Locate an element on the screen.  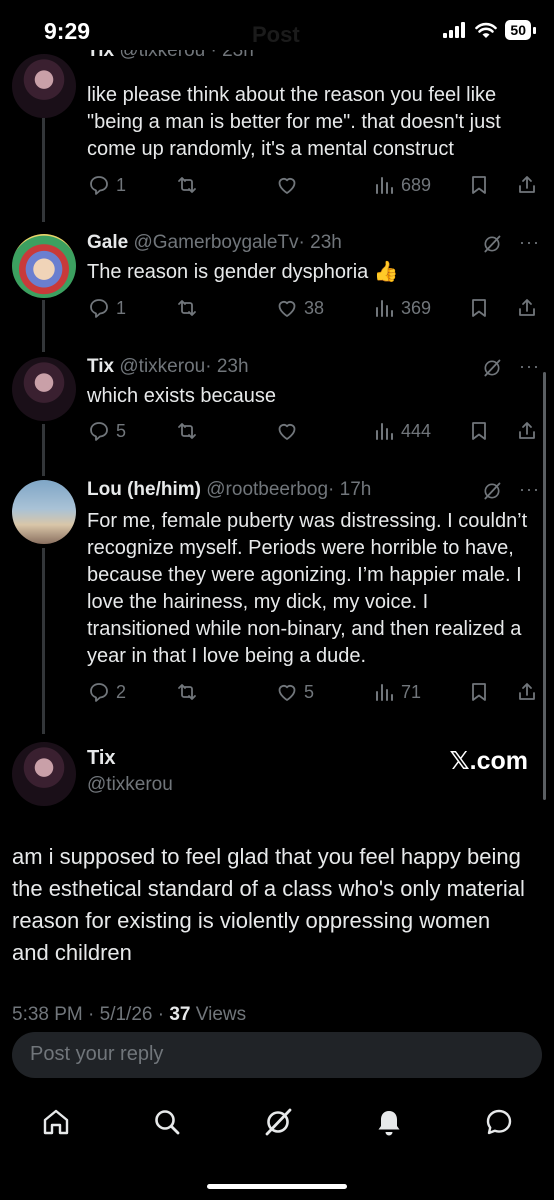
post-header: Tix @tixkerou · 23h is located at coordinates (170, 60).